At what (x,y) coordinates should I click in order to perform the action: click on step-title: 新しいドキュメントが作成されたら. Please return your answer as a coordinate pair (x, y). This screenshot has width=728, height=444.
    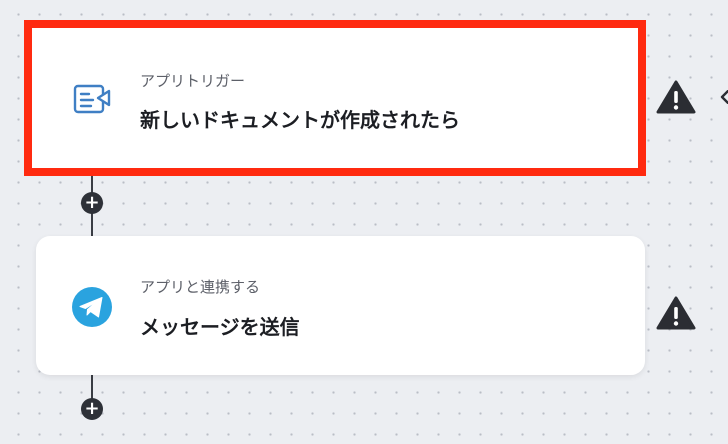
    Looking at the image, I should click on (300, 120).